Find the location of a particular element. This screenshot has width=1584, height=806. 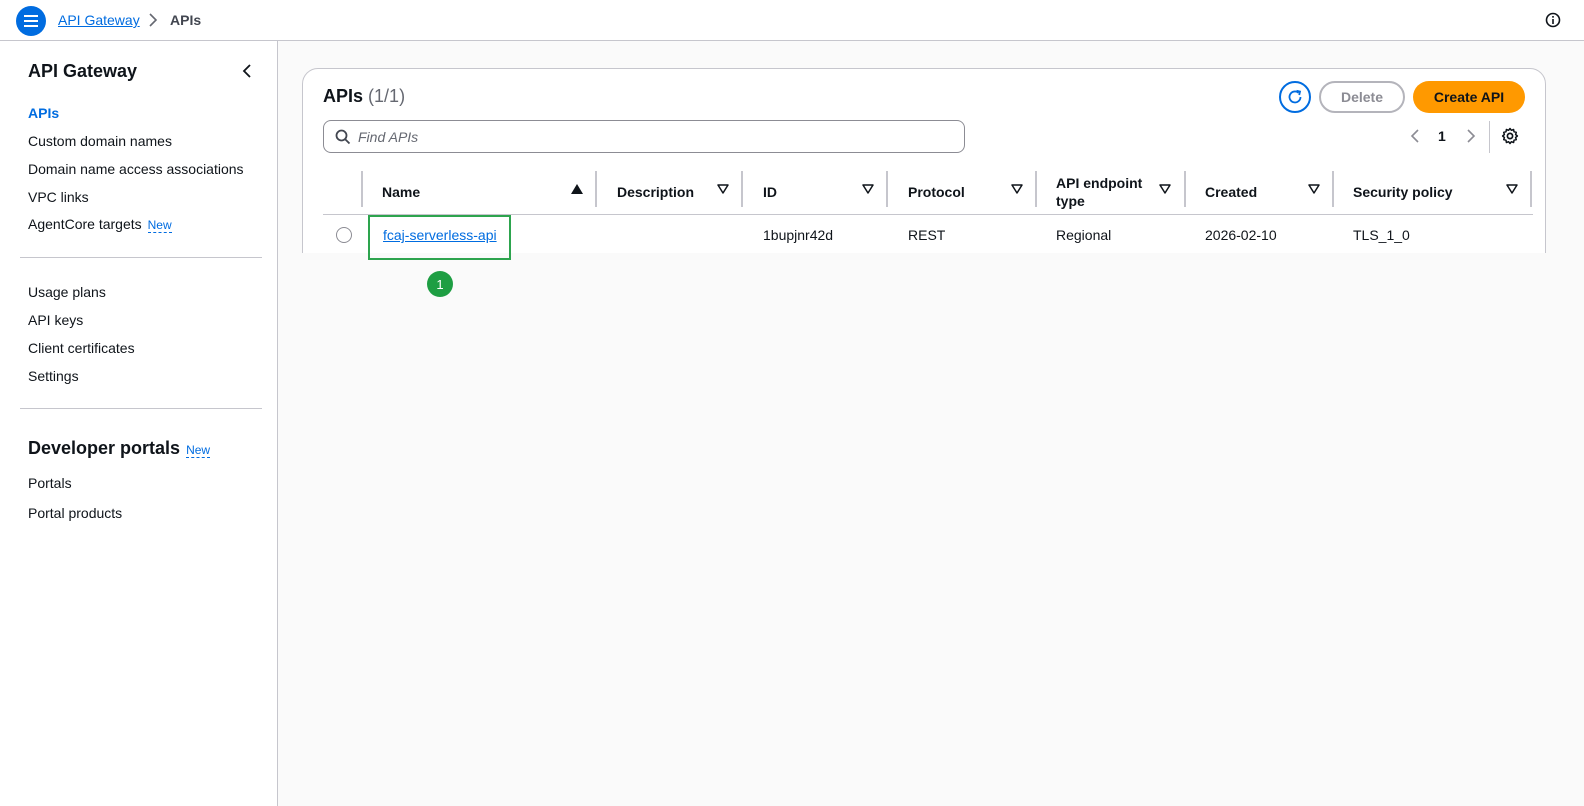

sidebar-item-client-certificates: Client certificates is located at coordinates (81, 348).